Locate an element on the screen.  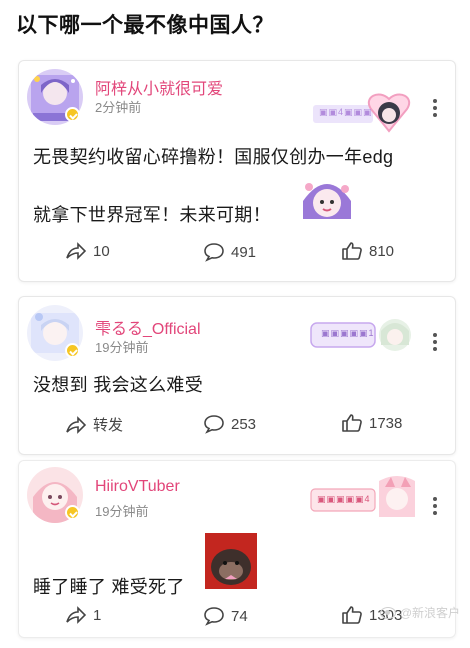
comment-button: 491 is located at coordinates (229, 252).